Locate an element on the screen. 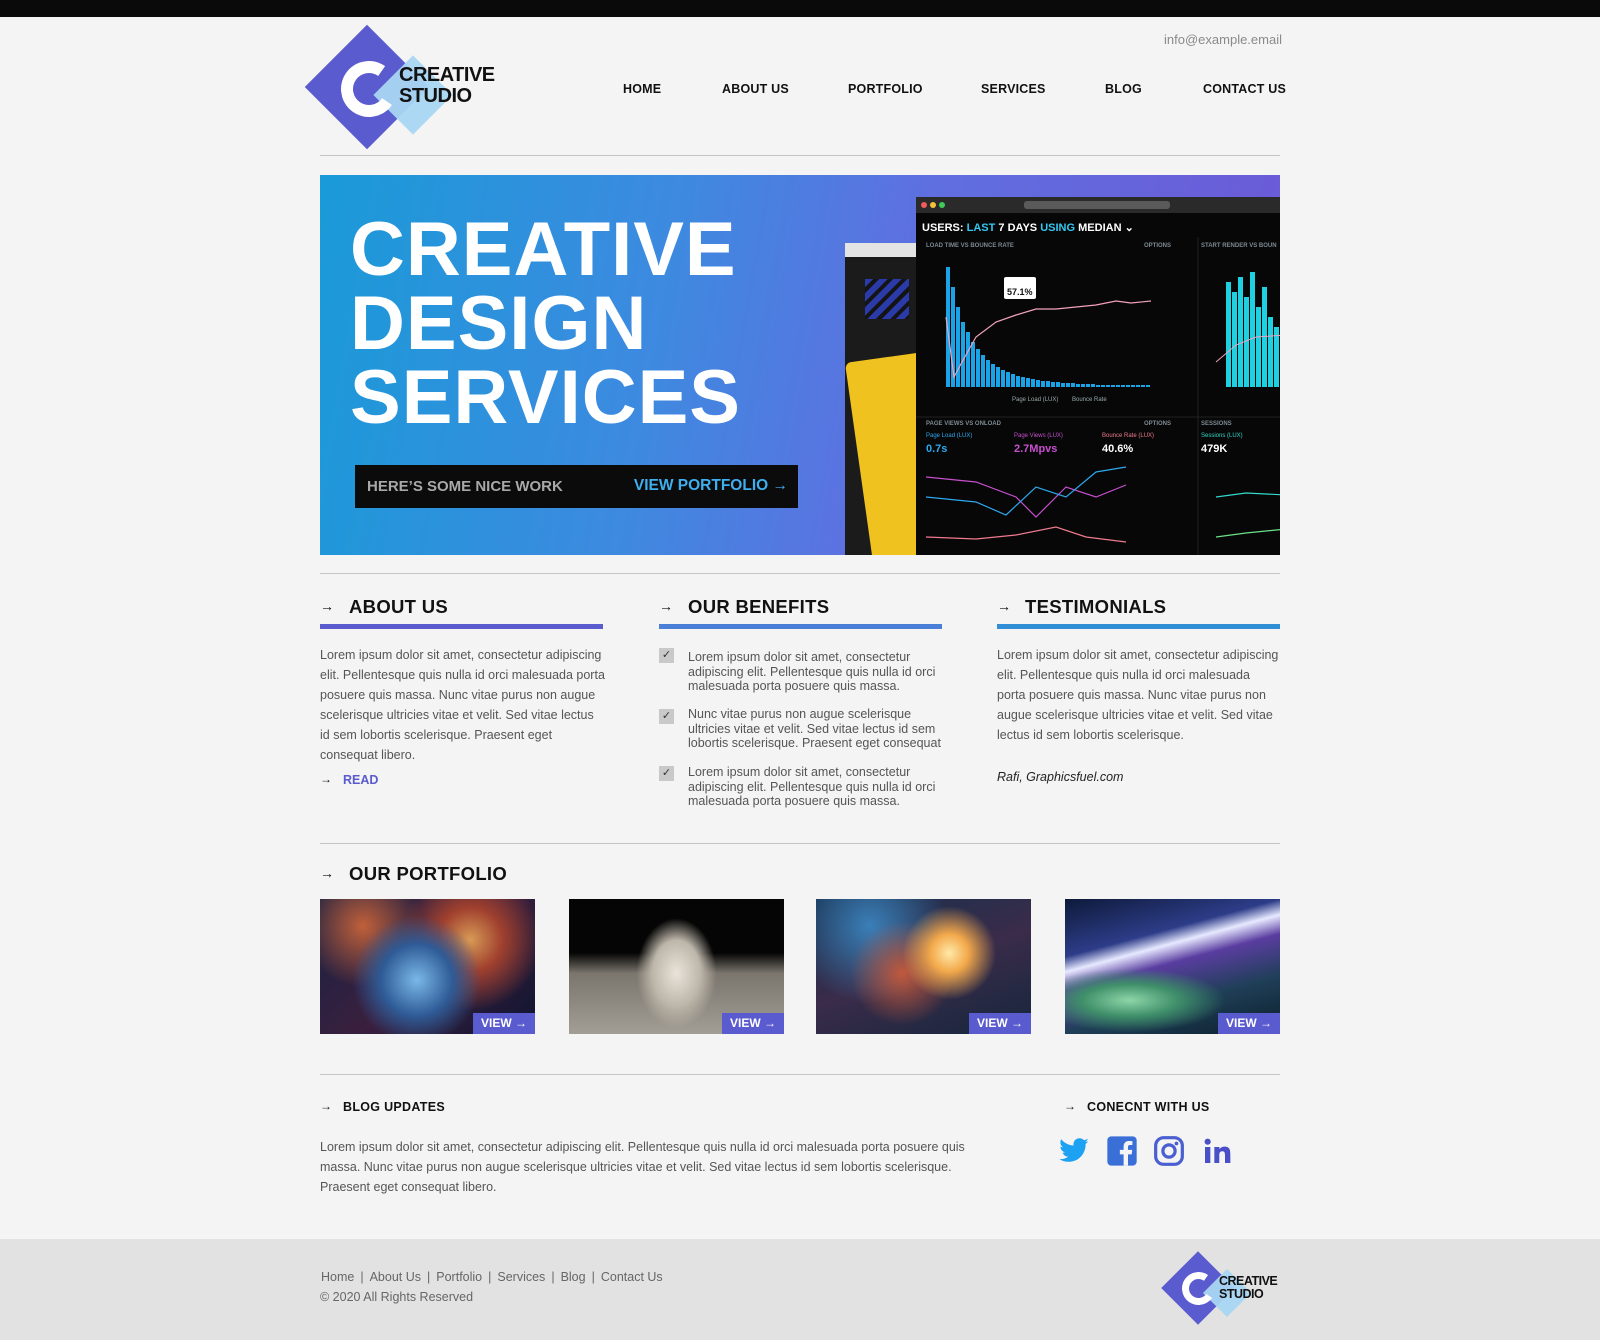 This screenshot has width=1600, height=1340. kpi-label-sessions: Sessions (LUX) is located at coordinates (1222, 436).